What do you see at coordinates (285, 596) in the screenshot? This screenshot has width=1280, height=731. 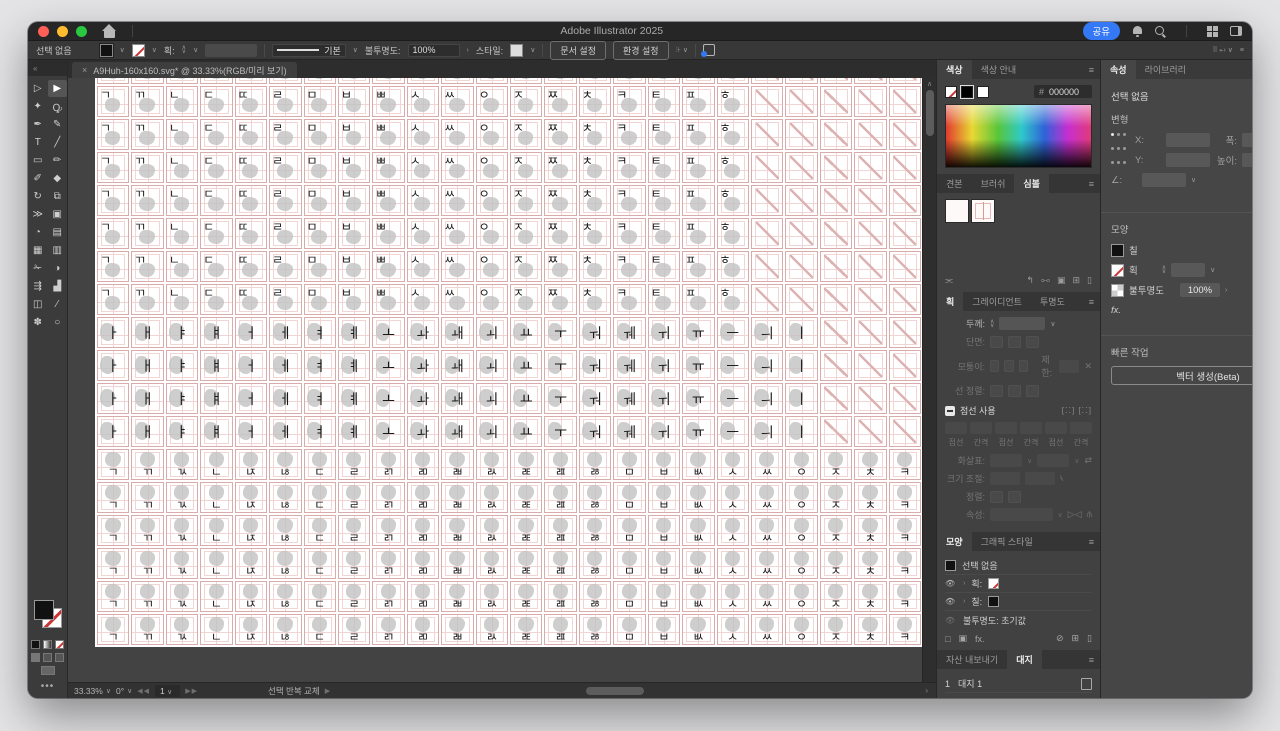 I see `glyph-cell: ㄶ` at bounding box center [285, 596].